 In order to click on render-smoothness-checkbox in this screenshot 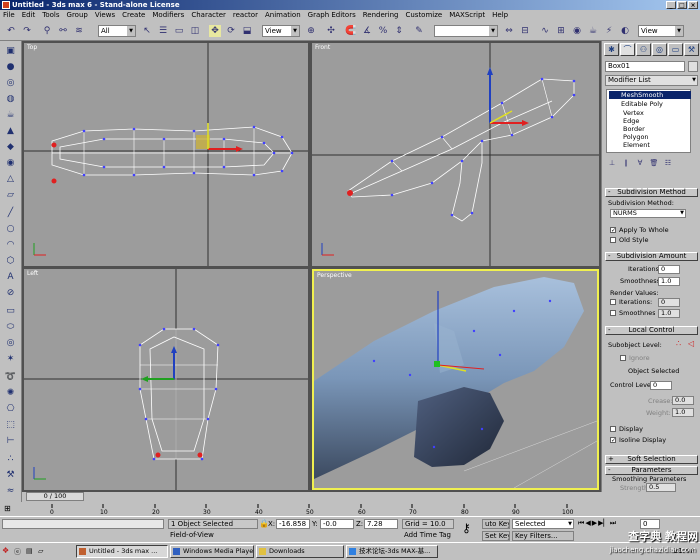, I will do `click(613, 313)`.